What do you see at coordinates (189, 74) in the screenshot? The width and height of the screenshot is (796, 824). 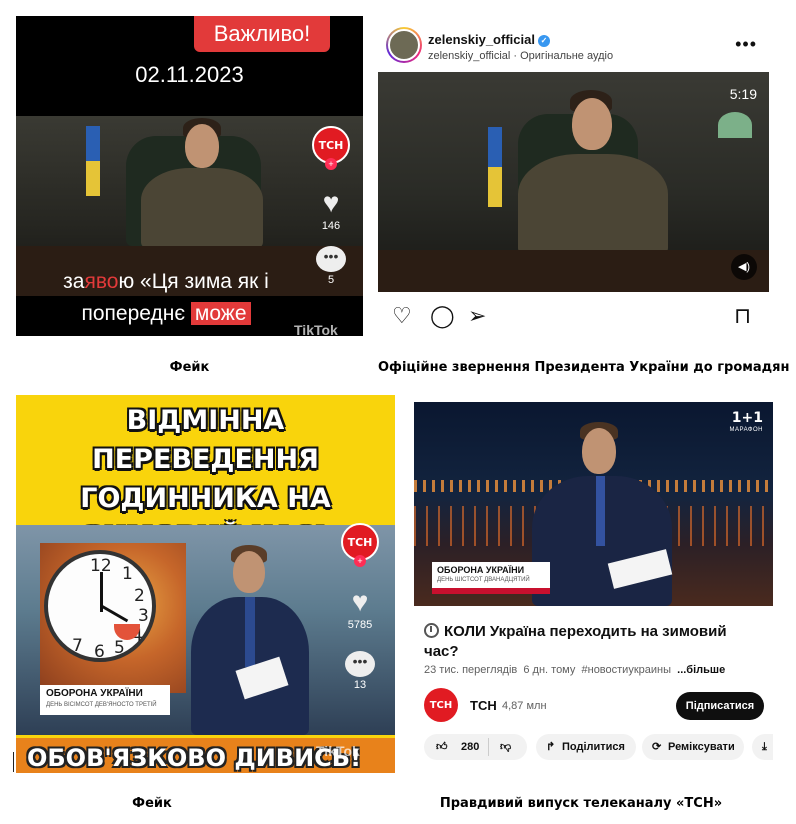 I see `video-date: 02.11.2023` at bounding box center [189, 74].